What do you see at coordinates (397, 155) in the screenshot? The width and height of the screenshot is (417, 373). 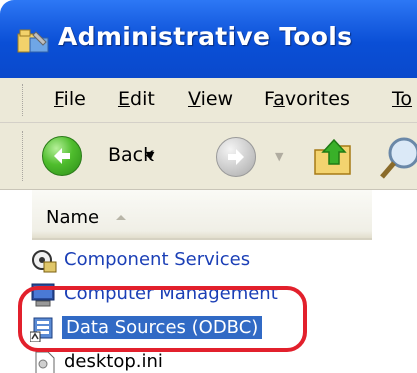 I see `search-icon` at bounding box center [397, 155].